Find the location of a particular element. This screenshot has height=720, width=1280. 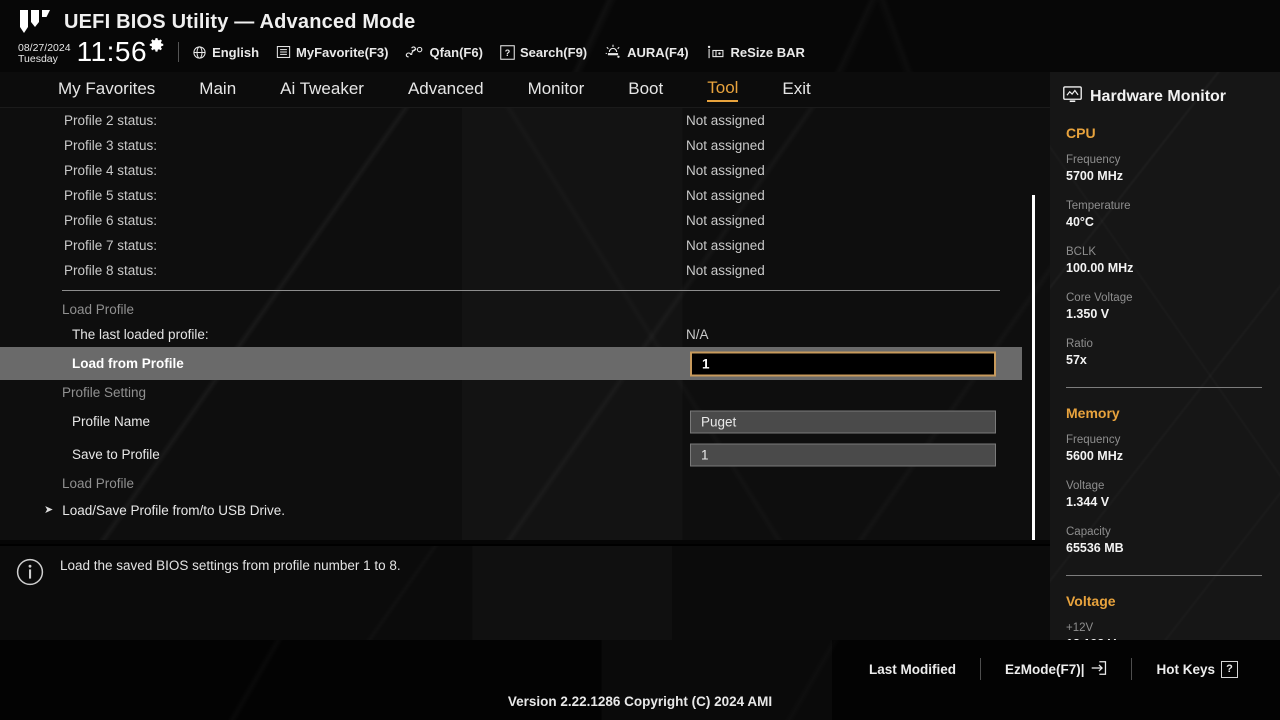

qfan-button: Qfan(F6) is located at coordinates (444, 52).